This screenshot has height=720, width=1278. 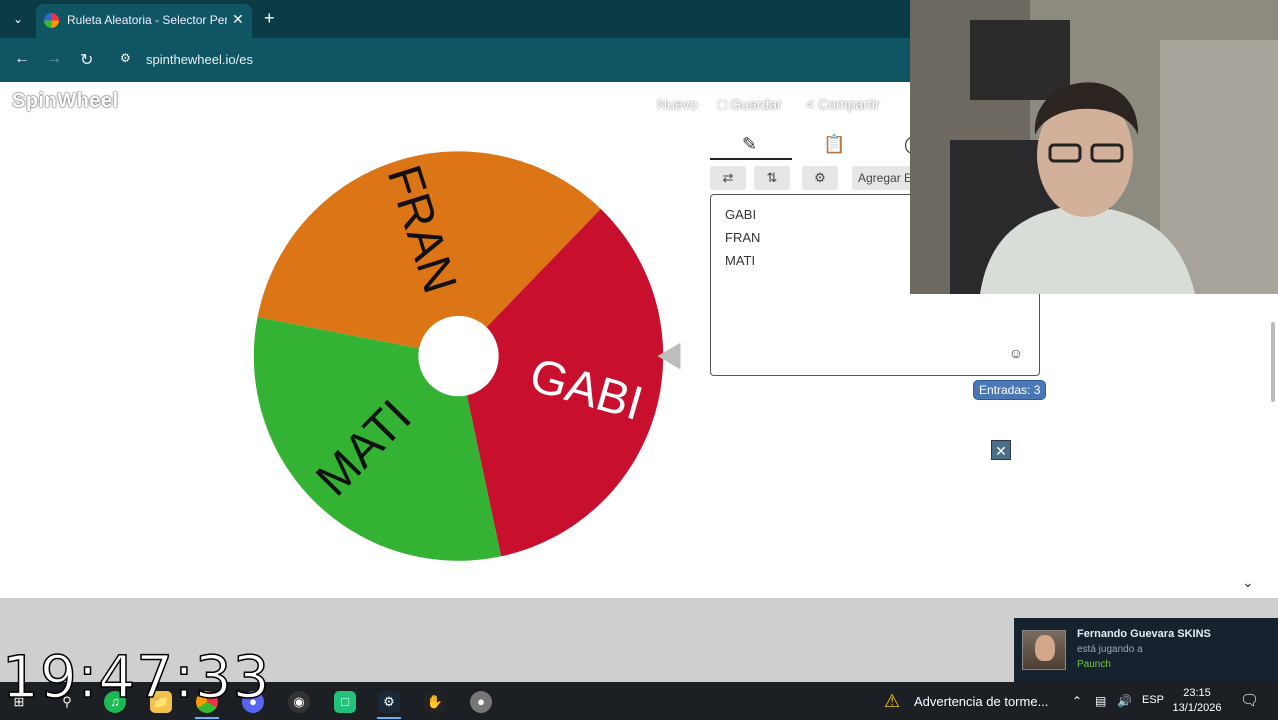 What do you see at coordinates (751, 159) in the screenshot?
I see `active-tab-indicator` at bounding box center [751, 159].